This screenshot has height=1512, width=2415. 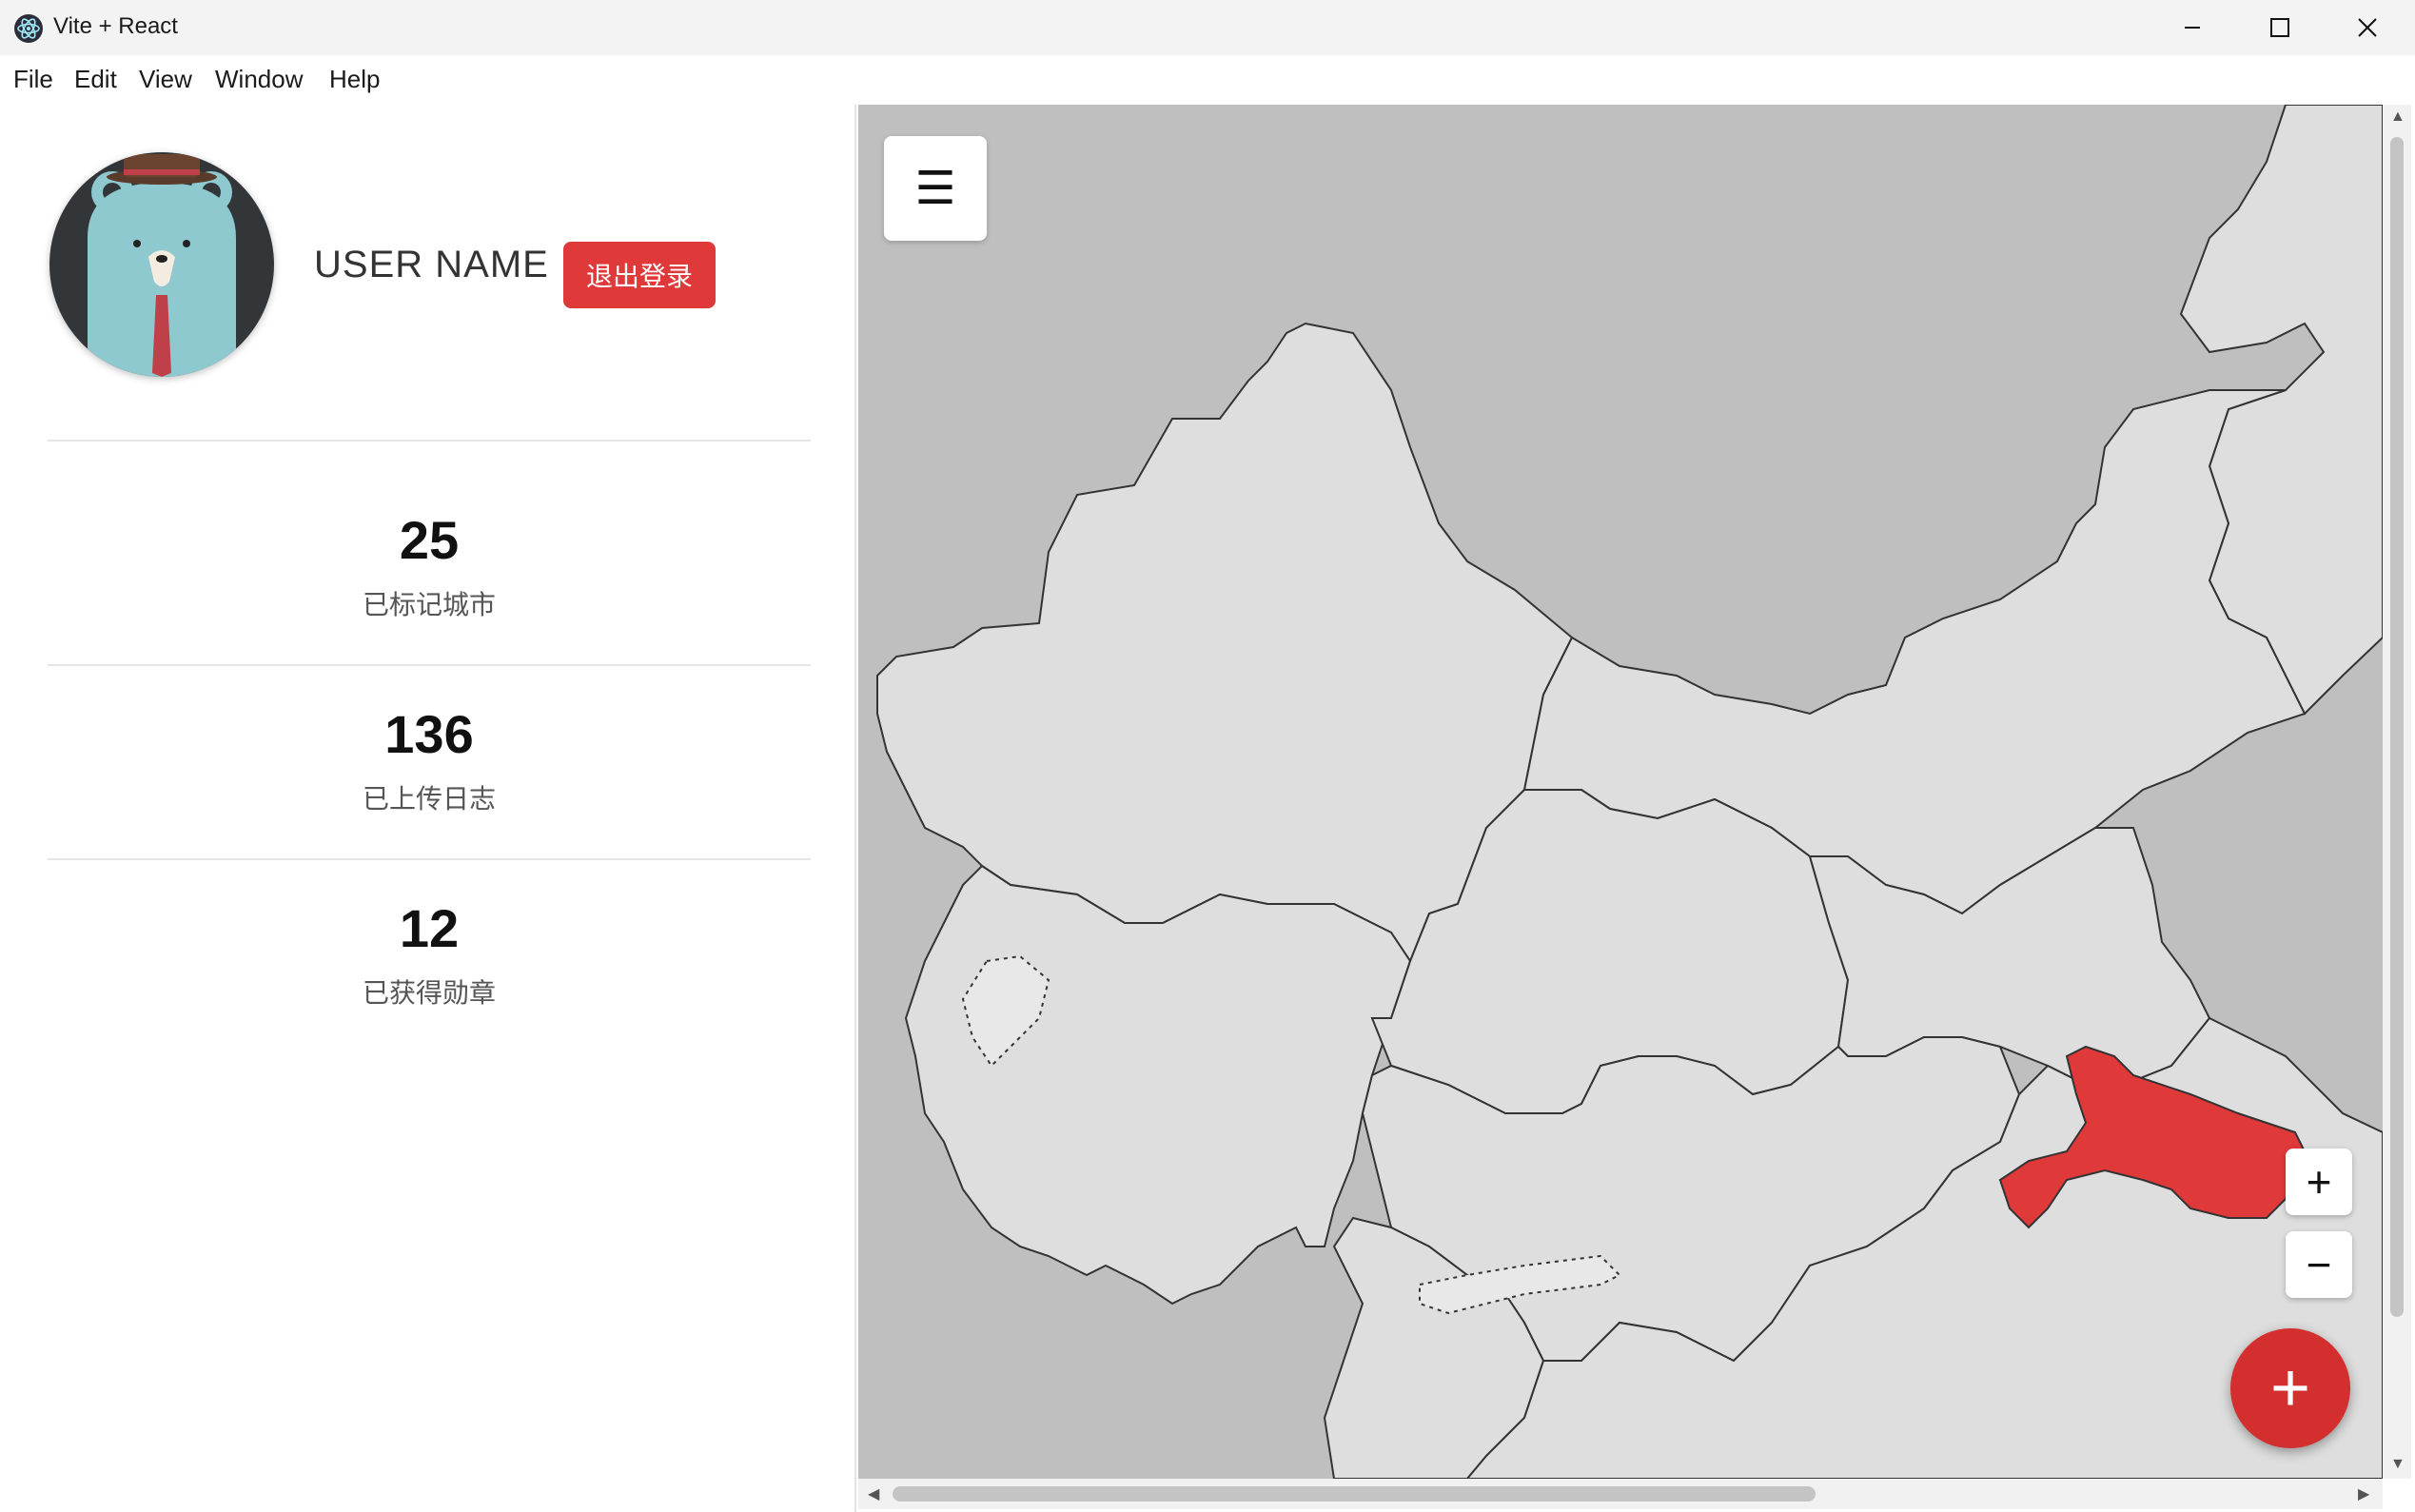 I want to click on stat-marked-cities: 25 已标记城市, so click(x=429, y=567).